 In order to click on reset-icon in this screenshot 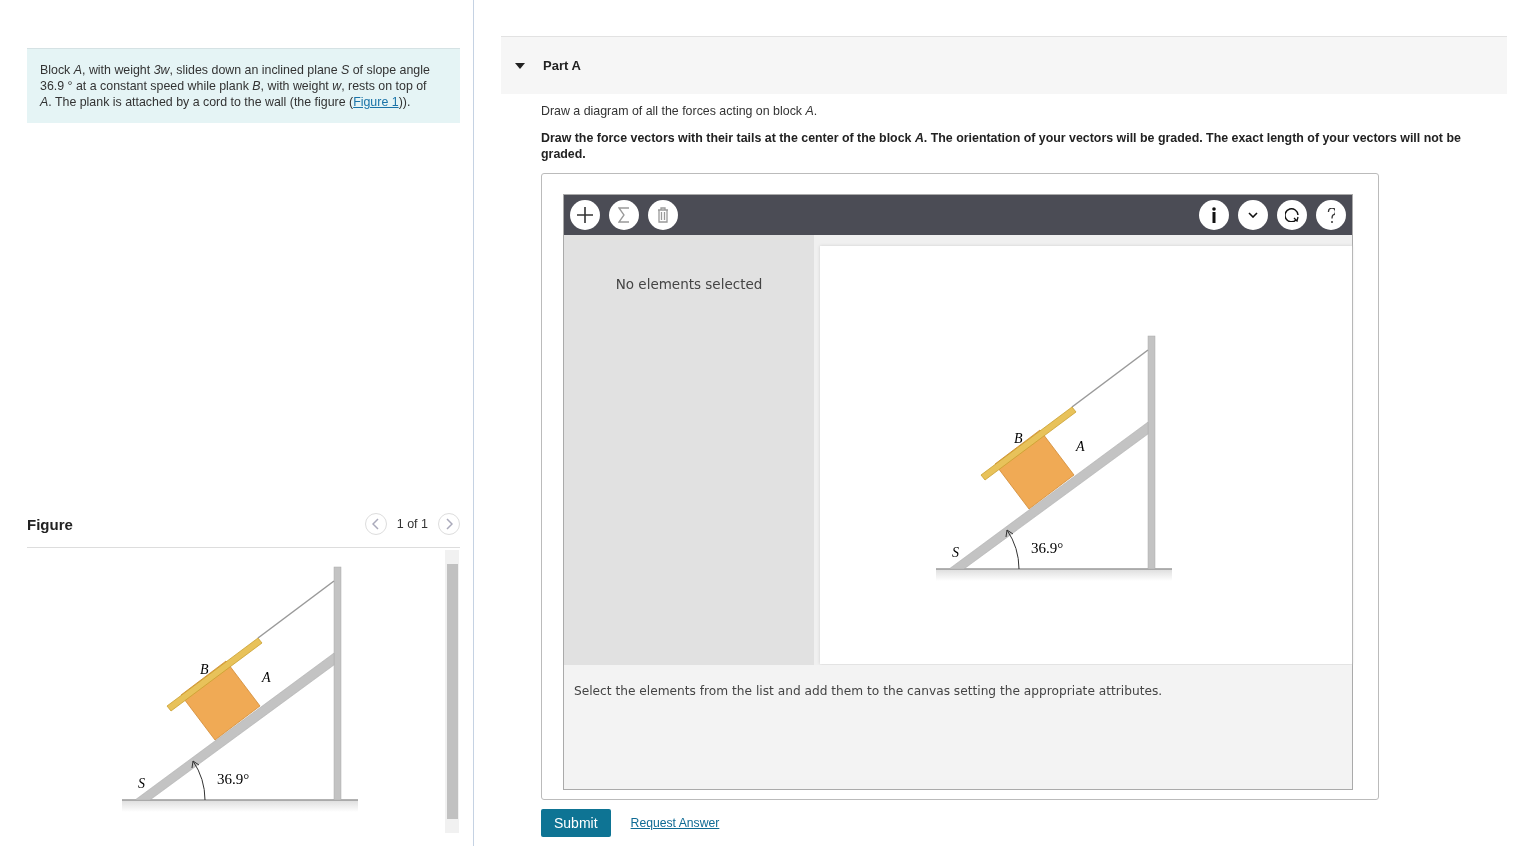, I will do `click(1292, 215)`.